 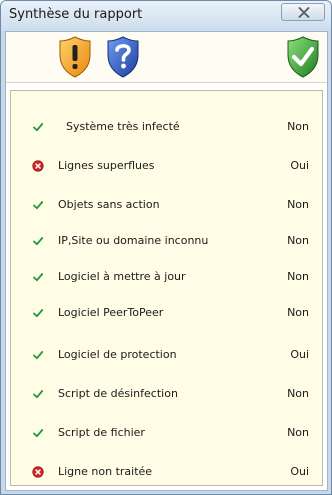 I want to click on report-row: Script de désinfection Non, so click(x=166, y=395).